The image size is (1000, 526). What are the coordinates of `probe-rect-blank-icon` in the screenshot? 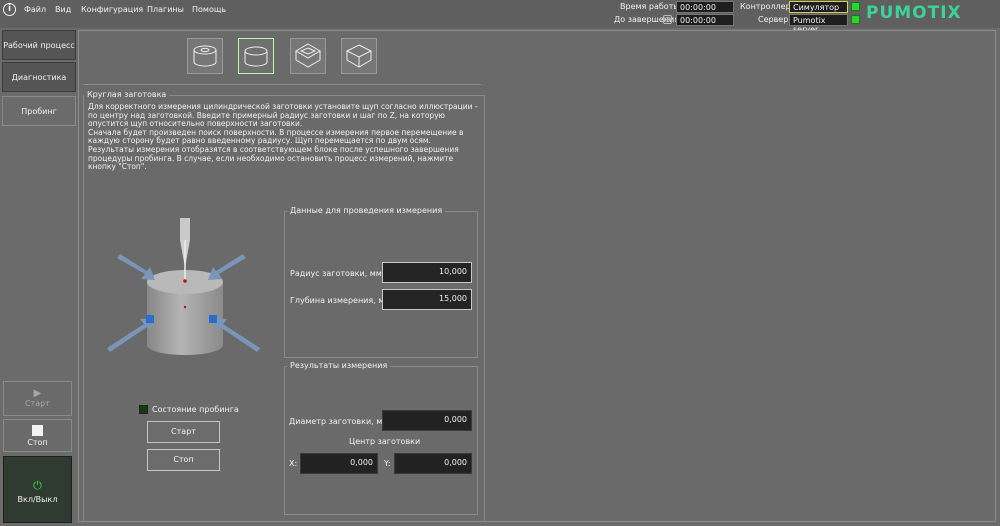 It's located at (359, 56).